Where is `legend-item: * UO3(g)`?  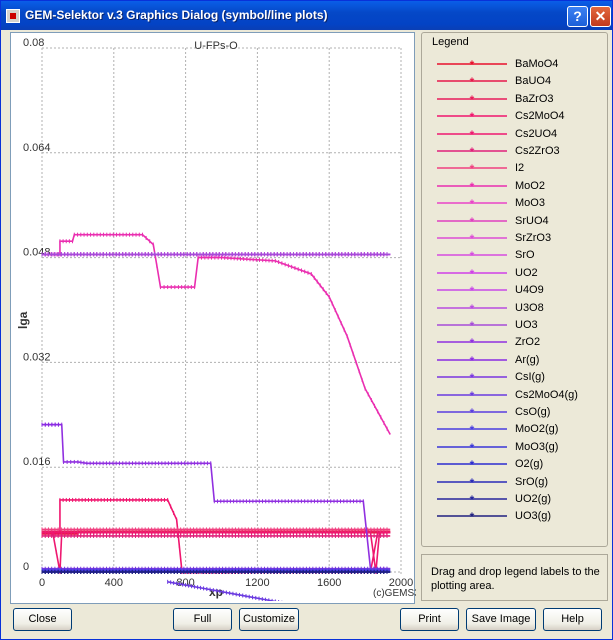 legend-item: * UO3(g) is located at coordinates (518, 516).